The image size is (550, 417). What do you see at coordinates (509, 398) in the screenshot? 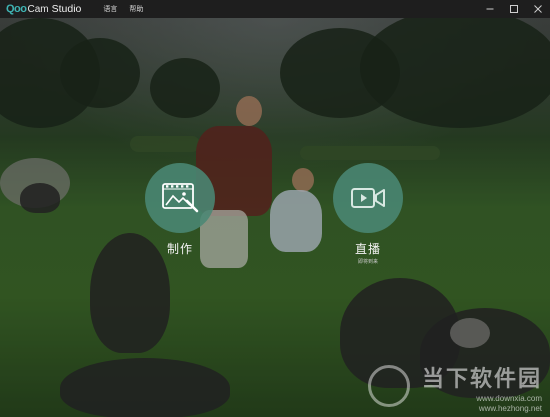
I see `watermark-url-1: www.downxia.com` at bounding box center [509, 398].